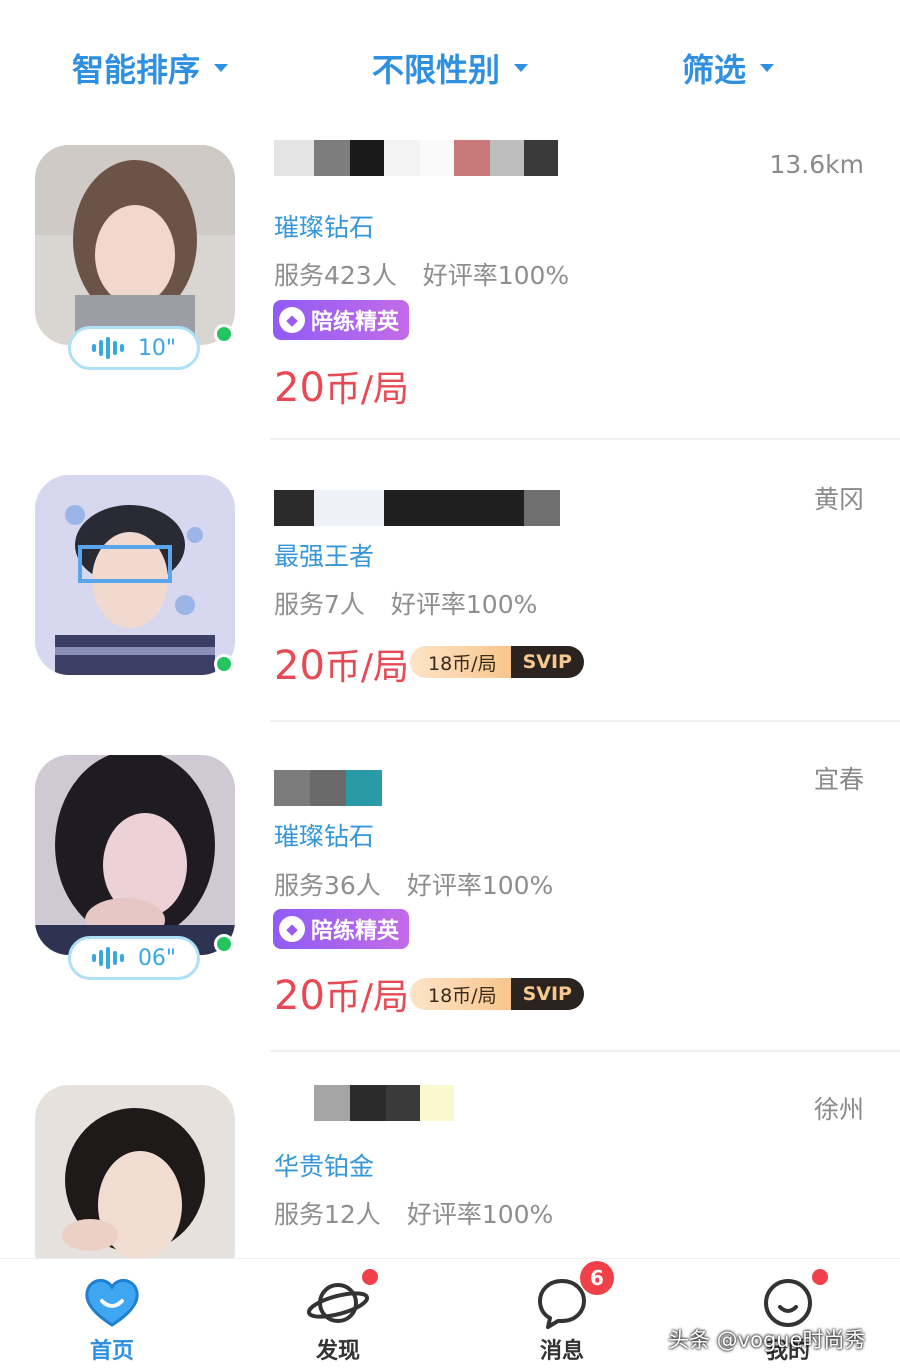 Image resolution: width=900 pixels, height=1368 pixels. I want to click on unread-count-badge: 6, so click(597, 1278).